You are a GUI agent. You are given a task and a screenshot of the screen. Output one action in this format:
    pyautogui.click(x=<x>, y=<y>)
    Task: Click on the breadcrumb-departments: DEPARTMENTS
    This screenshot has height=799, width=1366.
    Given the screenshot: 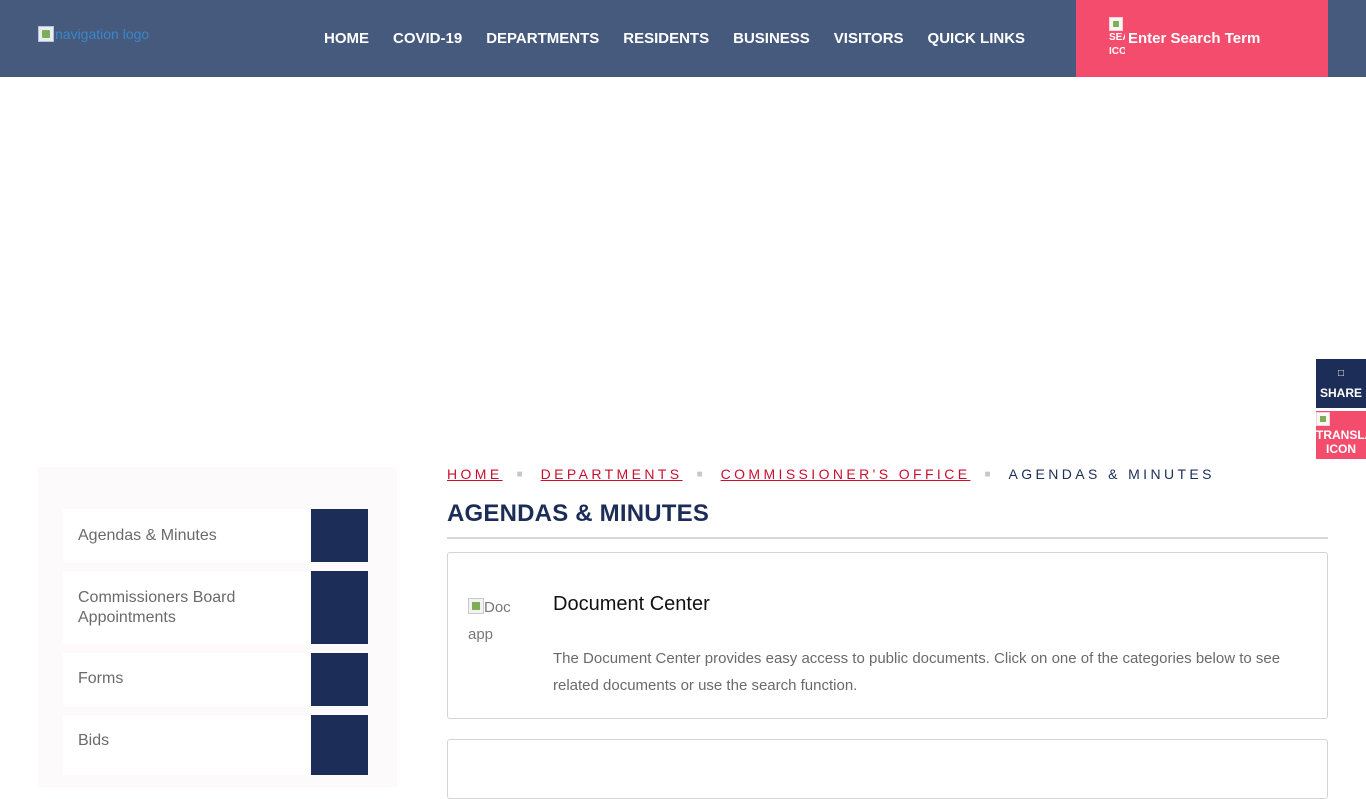 What is the action you would take?
    pyautogui.click(x=612, y=474)
    